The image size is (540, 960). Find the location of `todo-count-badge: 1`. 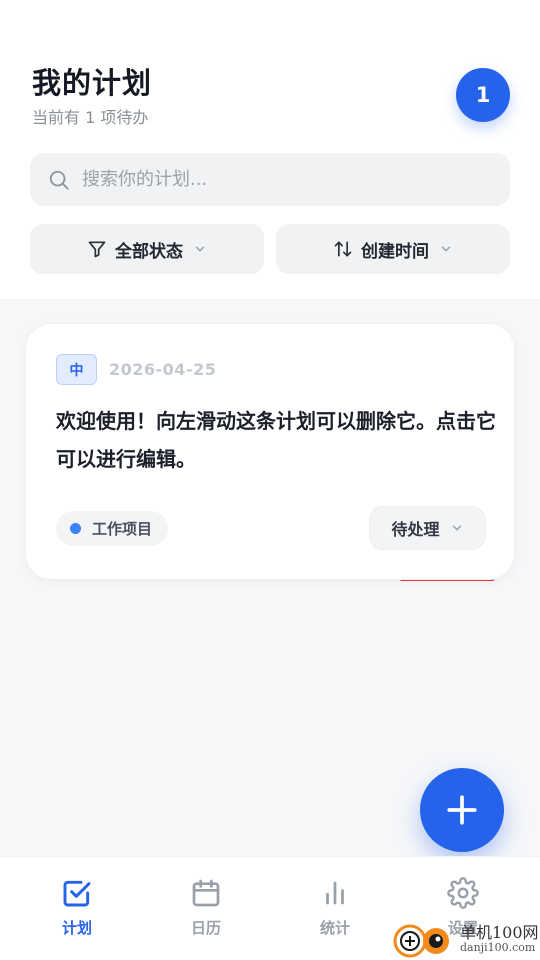

todo-count-badge: 1 is located at coordinates (483, 95).